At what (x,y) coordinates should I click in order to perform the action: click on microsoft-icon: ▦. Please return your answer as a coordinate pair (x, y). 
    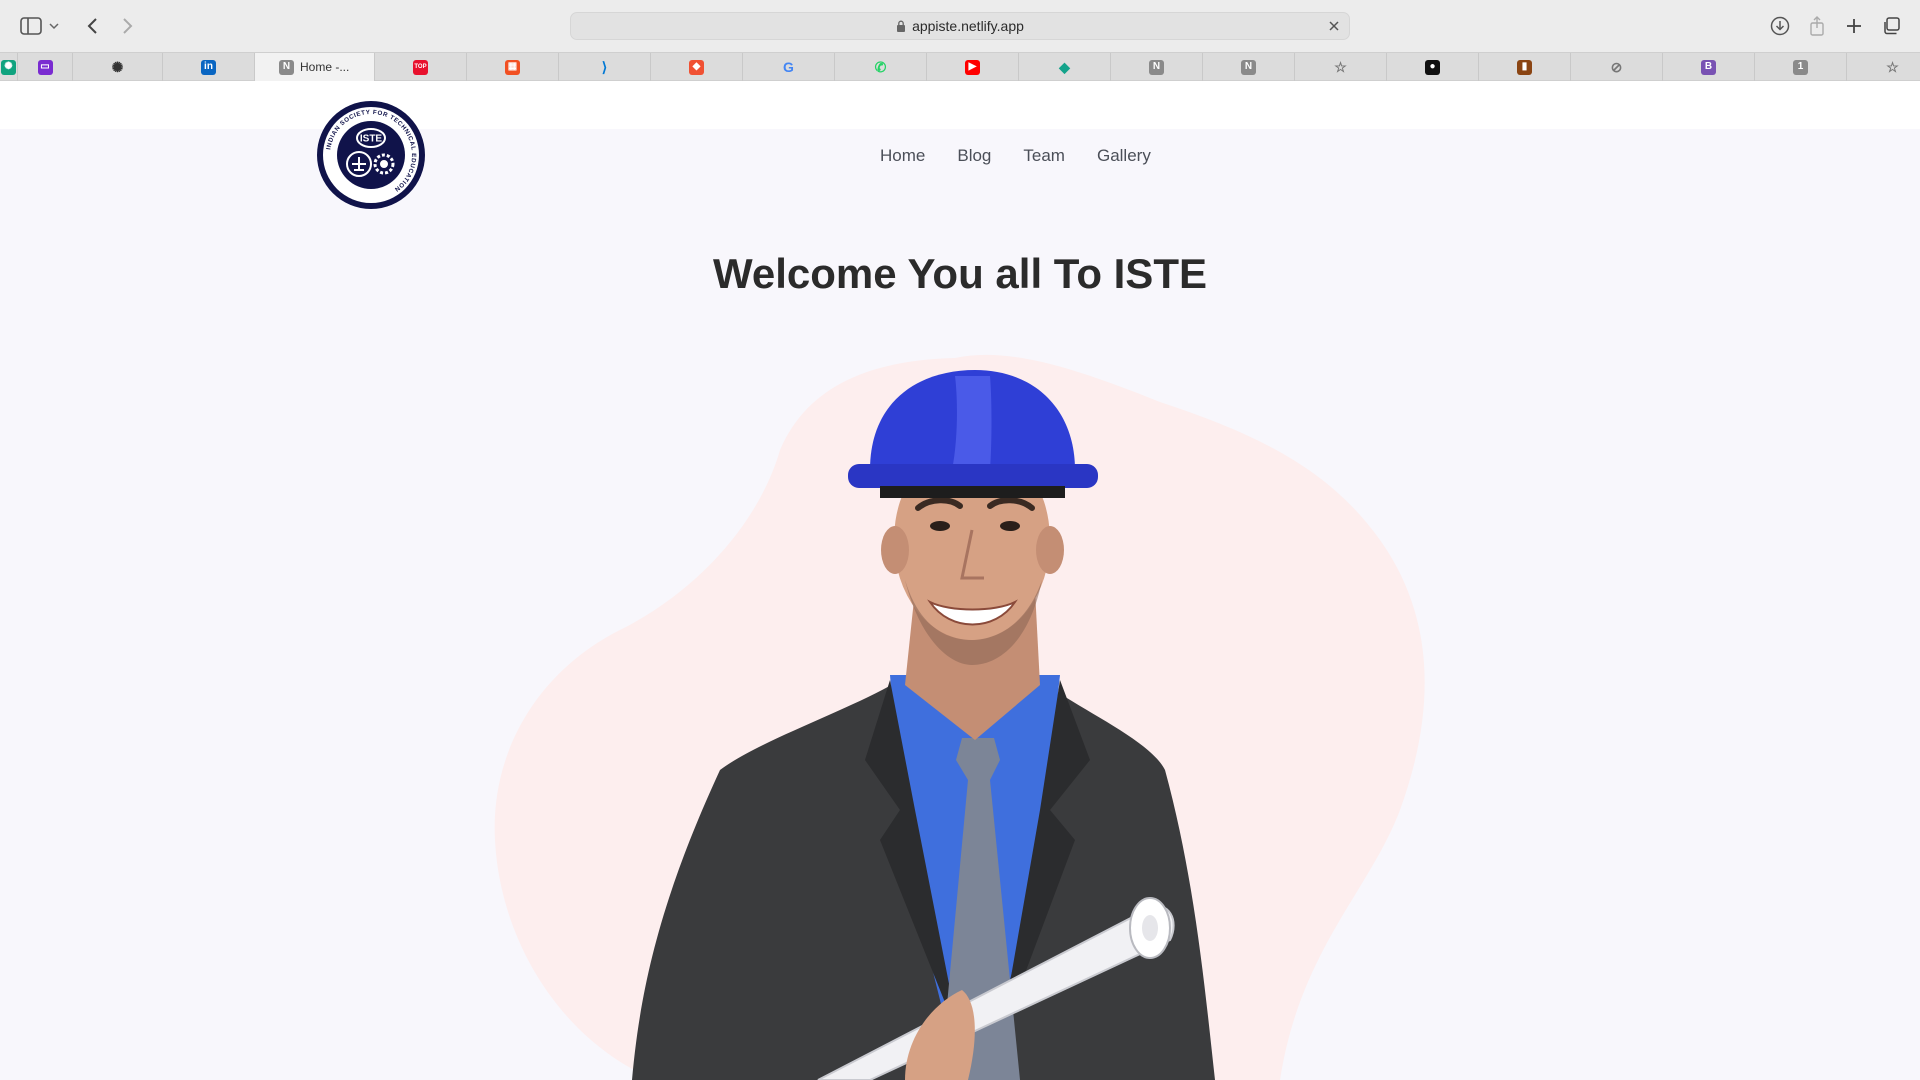
    Looking at the image, I should click on (512, 67).